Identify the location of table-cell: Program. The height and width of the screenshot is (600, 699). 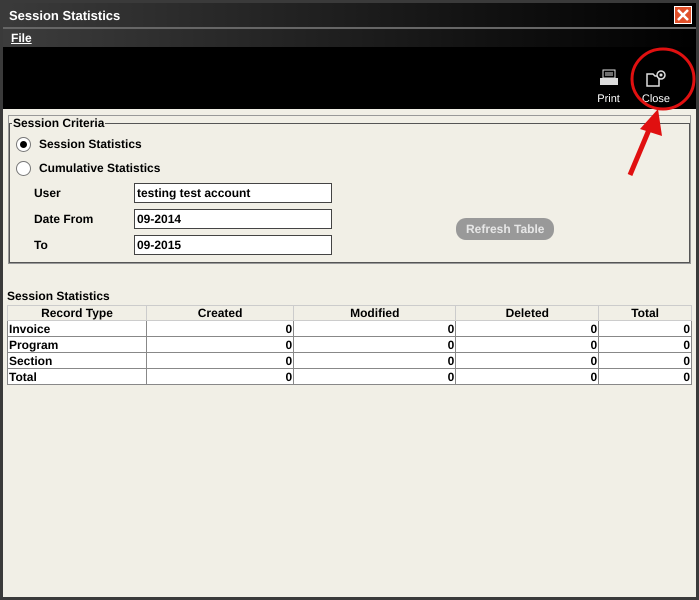
(77, 344).